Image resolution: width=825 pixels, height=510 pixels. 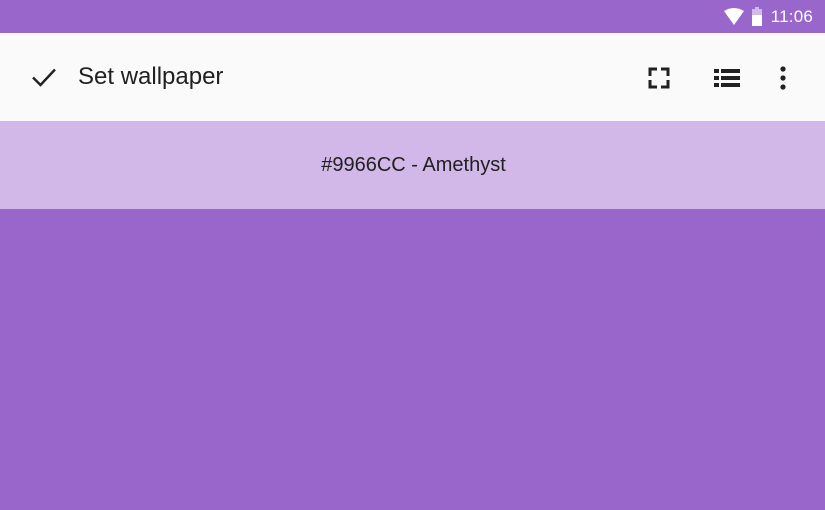 I want to click on more-vert-icon, so click(x=783, y=78).